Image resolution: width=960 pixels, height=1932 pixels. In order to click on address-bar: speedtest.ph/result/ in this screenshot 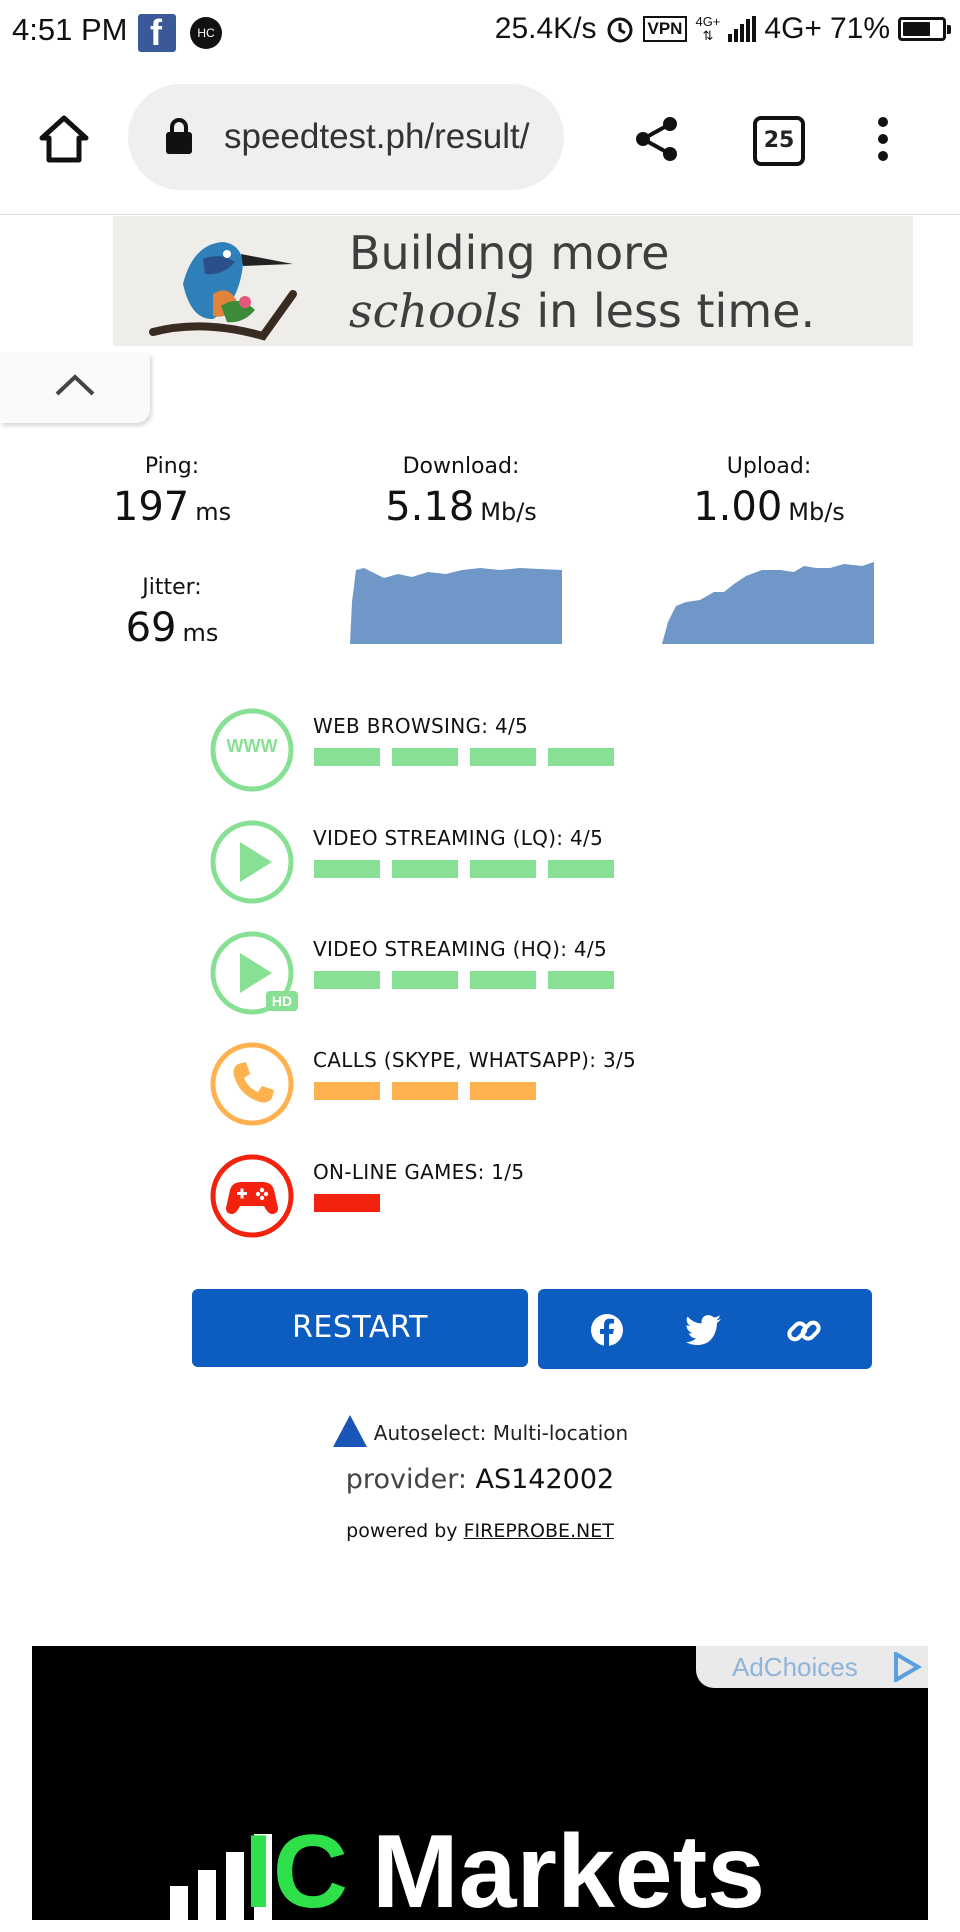, I will do `click(346, 137)`.